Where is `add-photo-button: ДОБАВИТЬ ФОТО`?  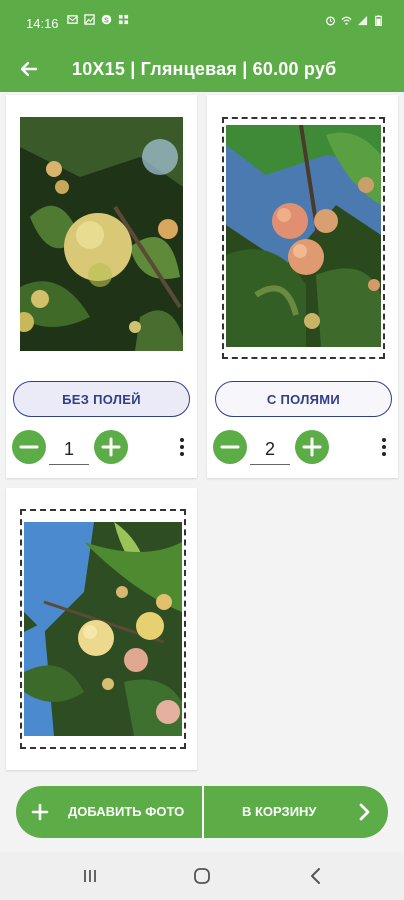
add-photo-button: ДОБАВИТЬ ФОТО is located at coordinates (109, 812).